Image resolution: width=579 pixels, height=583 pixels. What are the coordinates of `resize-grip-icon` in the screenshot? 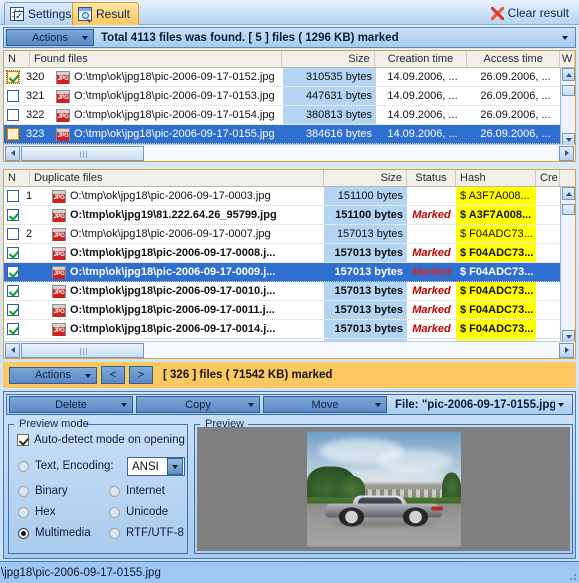 It's located at (572, 576).